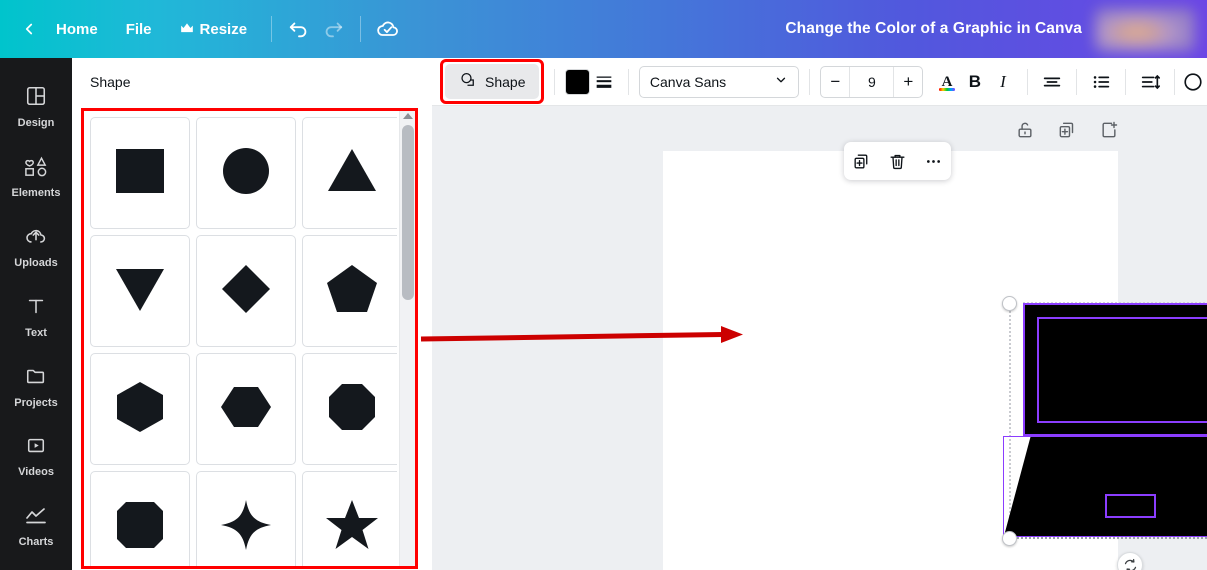  I want to click on file-menu-item: File, so click(139, 29).